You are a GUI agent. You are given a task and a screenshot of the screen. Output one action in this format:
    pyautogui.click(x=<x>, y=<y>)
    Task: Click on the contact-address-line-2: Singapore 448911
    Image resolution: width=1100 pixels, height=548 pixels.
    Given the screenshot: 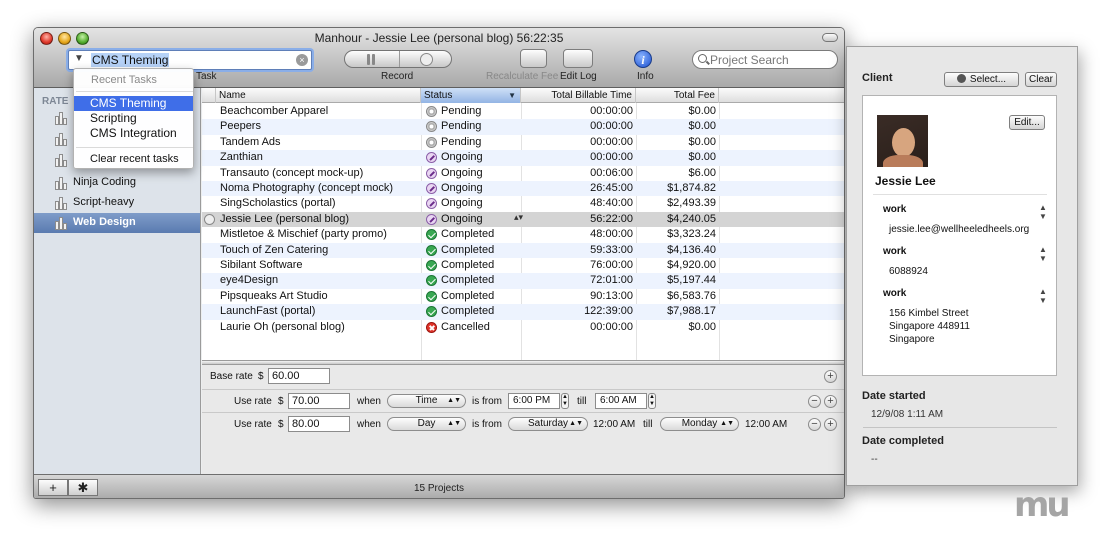 What is the action you would take?
    pyautogui.click(x=929, y=326)
    